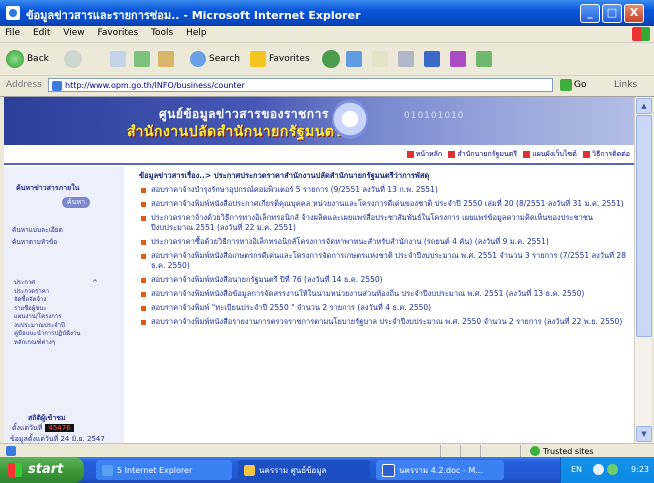 The width and height of the screenshot is (654, 483). I want to click on menu-bar: File Edit View Favorites Tools Help, so click(327, 34).